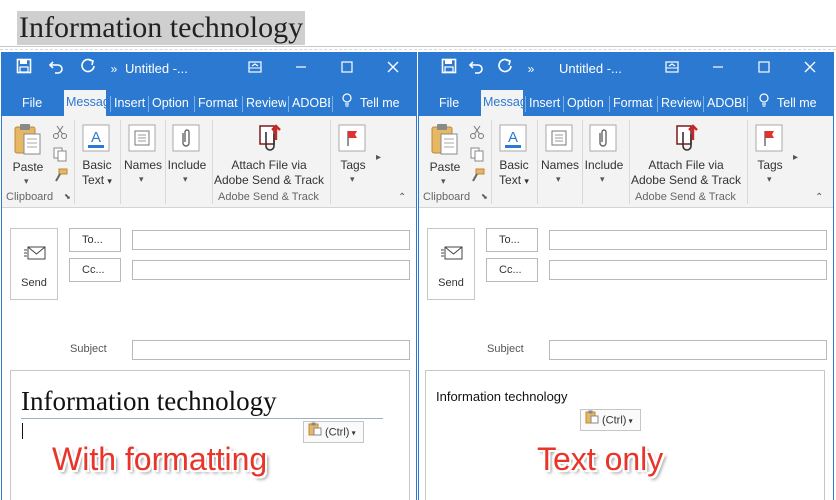 The width and height of the screenshot is (836, 500). I want to click on group-separator, so click(74, 162).